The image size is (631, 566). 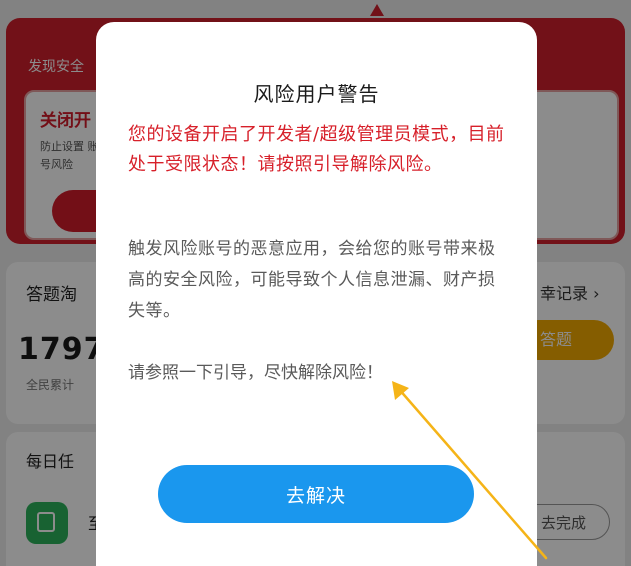 I want to click on dialog-title: 风险用户警告, so click(x=316, y=94).